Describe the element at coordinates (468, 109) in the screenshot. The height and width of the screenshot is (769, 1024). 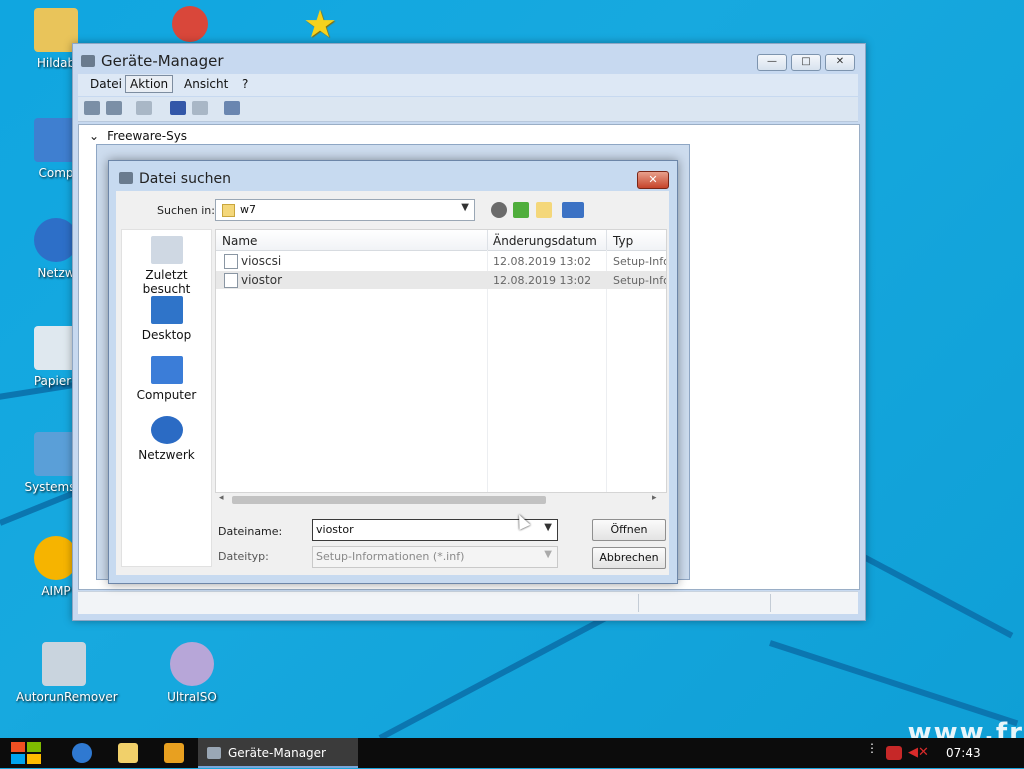
I see `toolbar` at that location.